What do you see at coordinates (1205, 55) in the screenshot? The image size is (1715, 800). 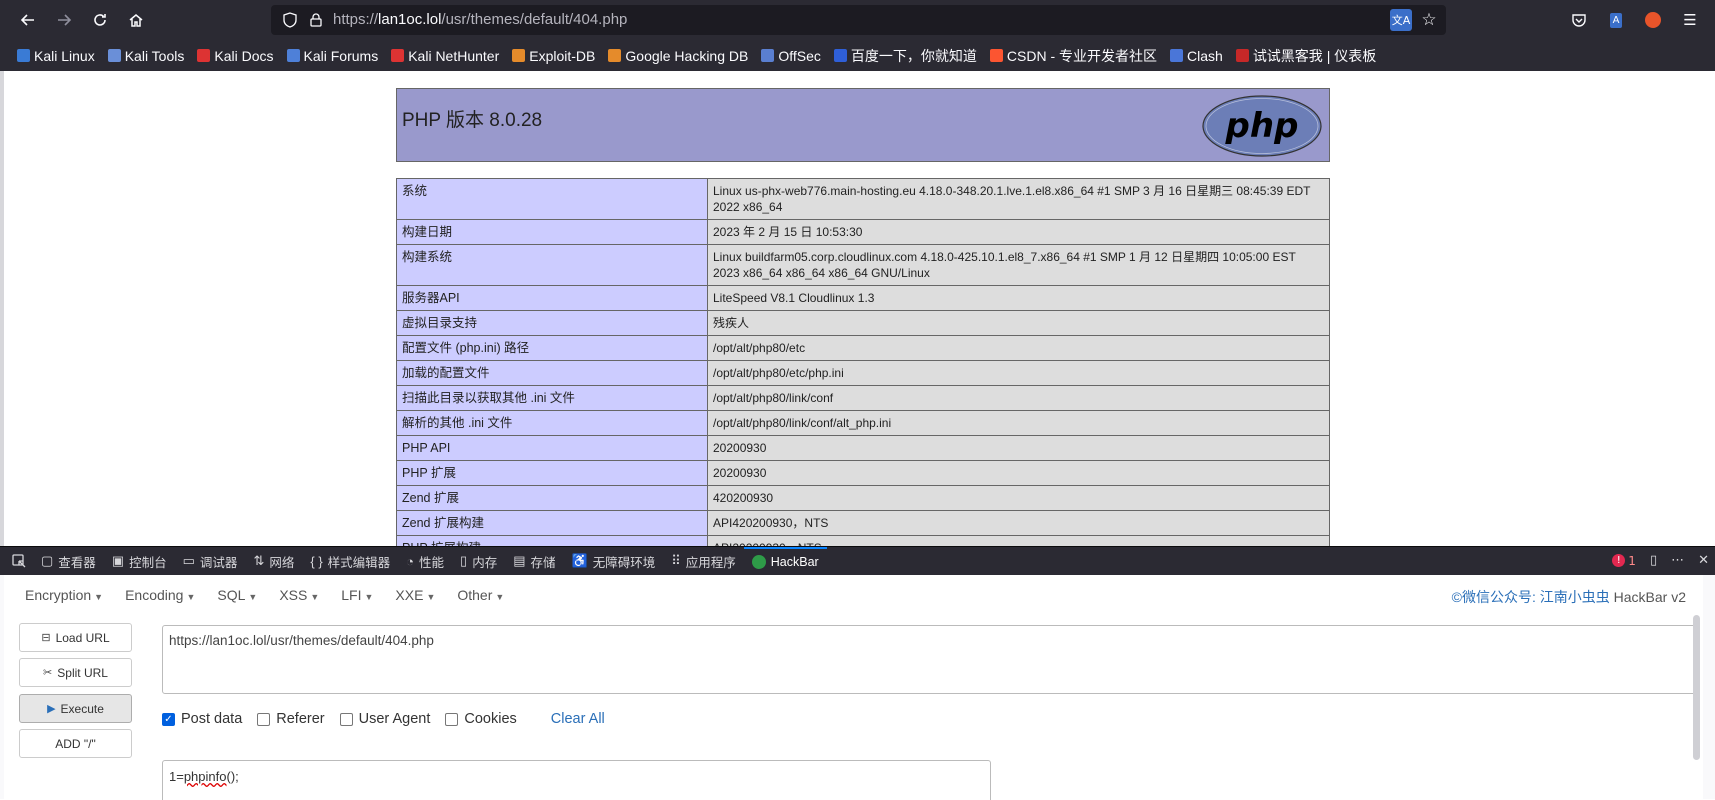 I see `bookmark-label: Clash` at bounding box center [1205, 55].